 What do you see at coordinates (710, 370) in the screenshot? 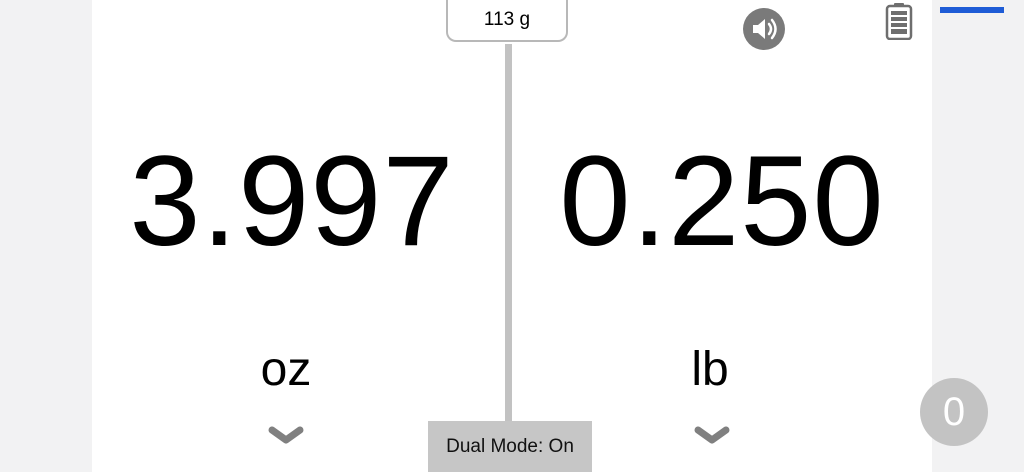
I see `right-unit-selector: lb` at bounding box center [710, 370].